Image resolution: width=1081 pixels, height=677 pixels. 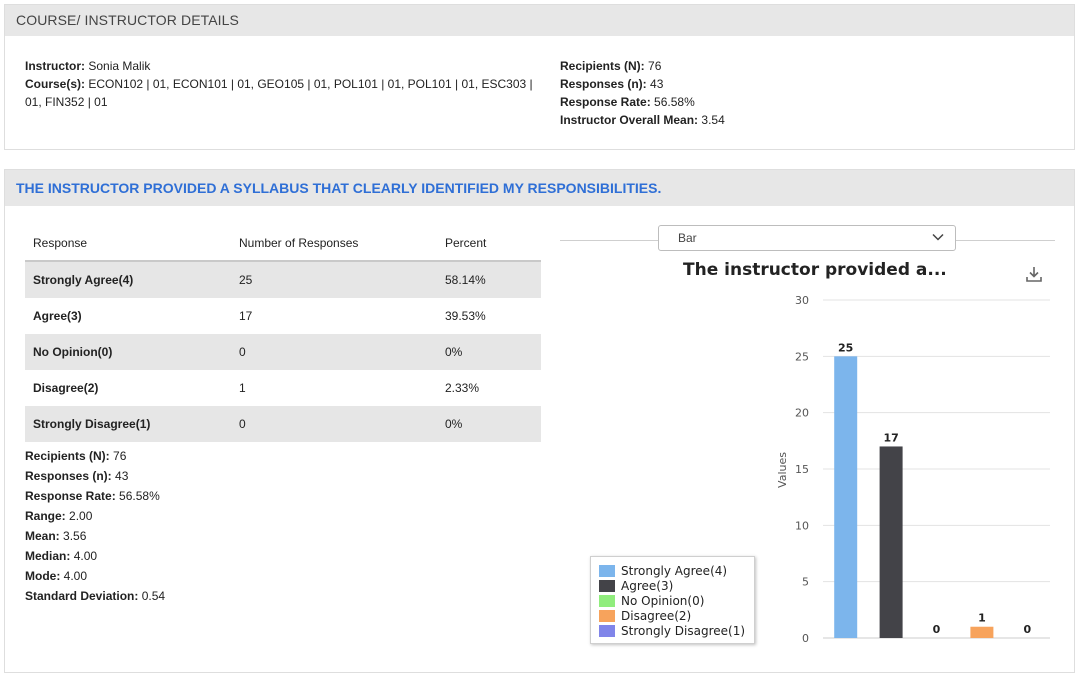 I want to click on column-header-response: Response, so click(x=60, y=243).